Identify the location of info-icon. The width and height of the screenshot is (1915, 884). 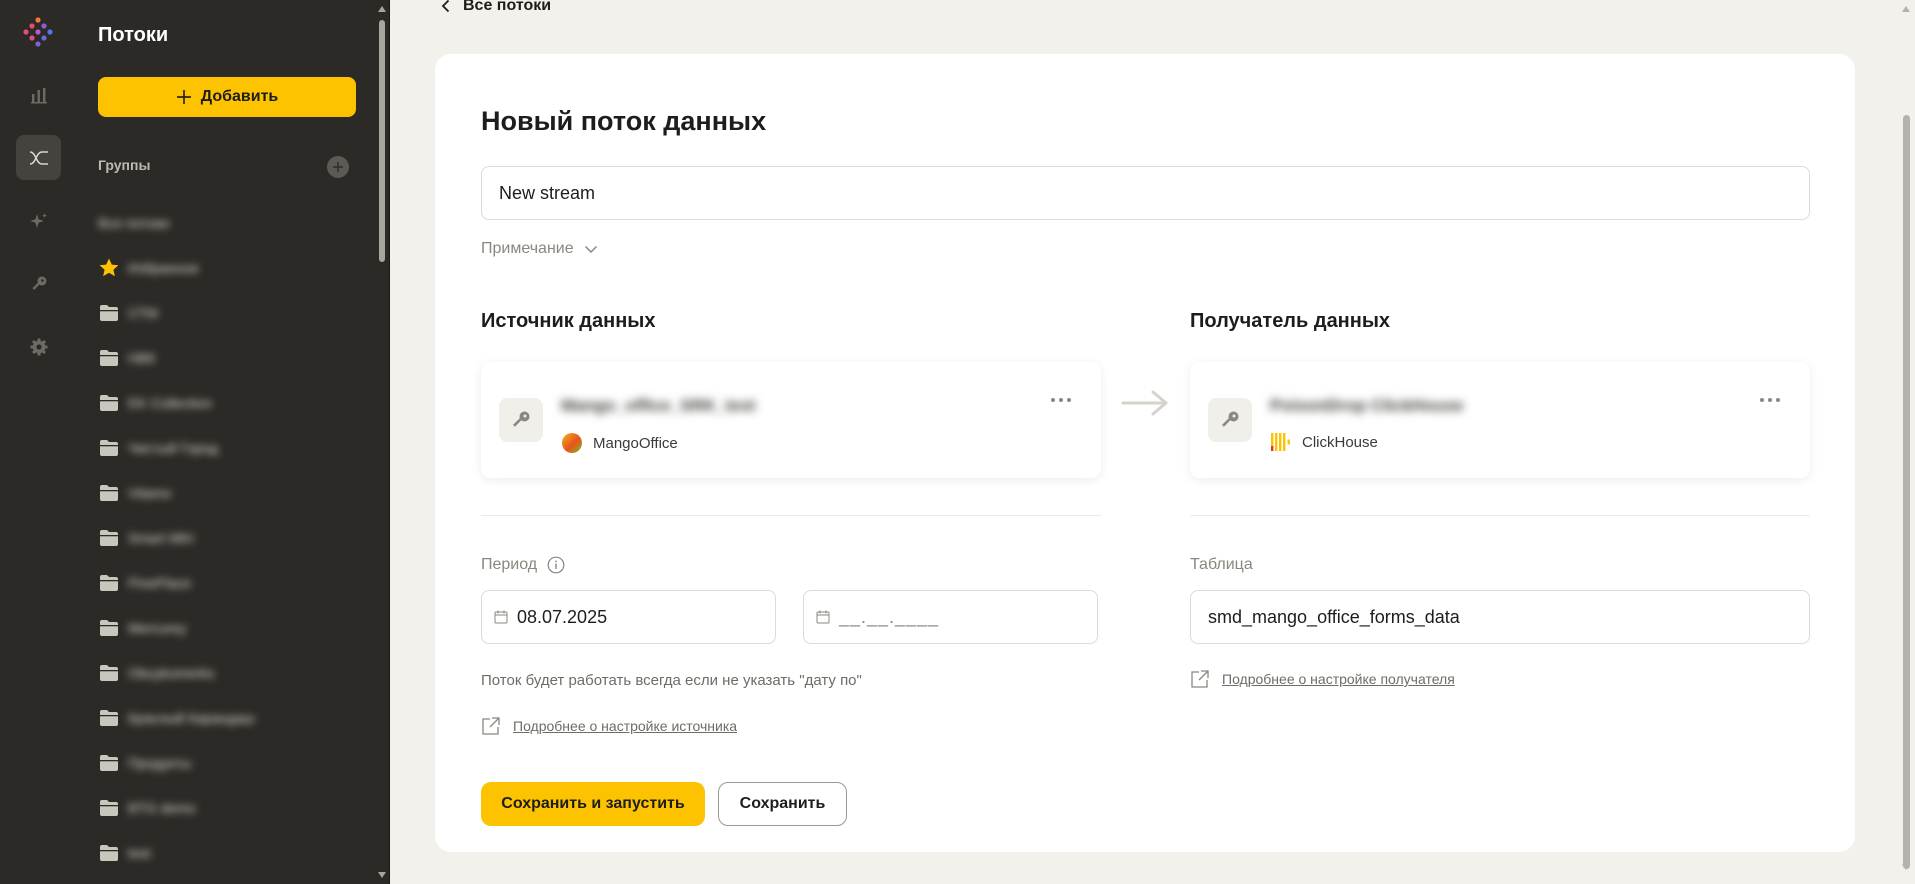
(556, 565).